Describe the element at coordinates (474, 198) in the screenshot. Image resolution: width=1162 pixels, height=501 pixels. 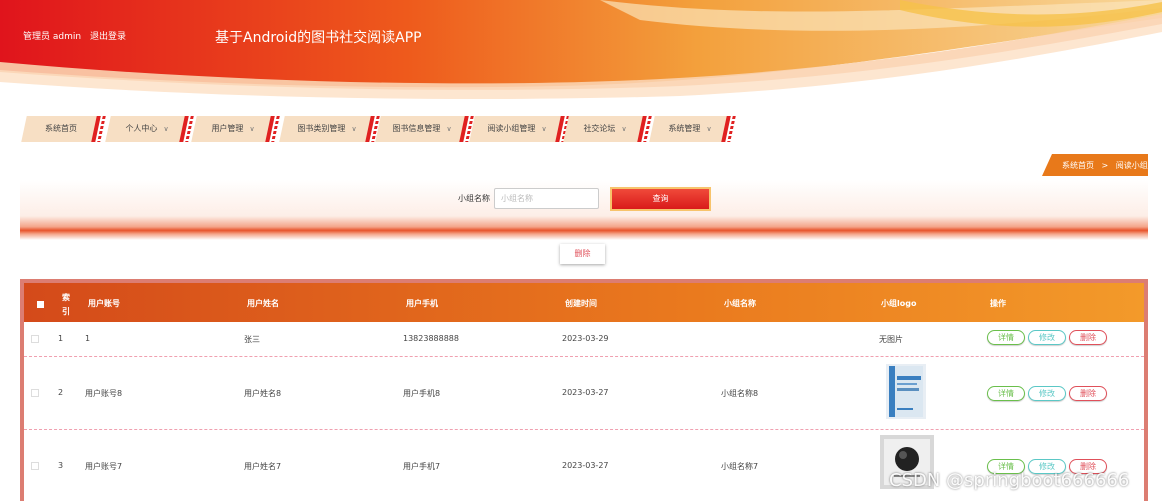
I see `search-label: 小组名称` at that location.